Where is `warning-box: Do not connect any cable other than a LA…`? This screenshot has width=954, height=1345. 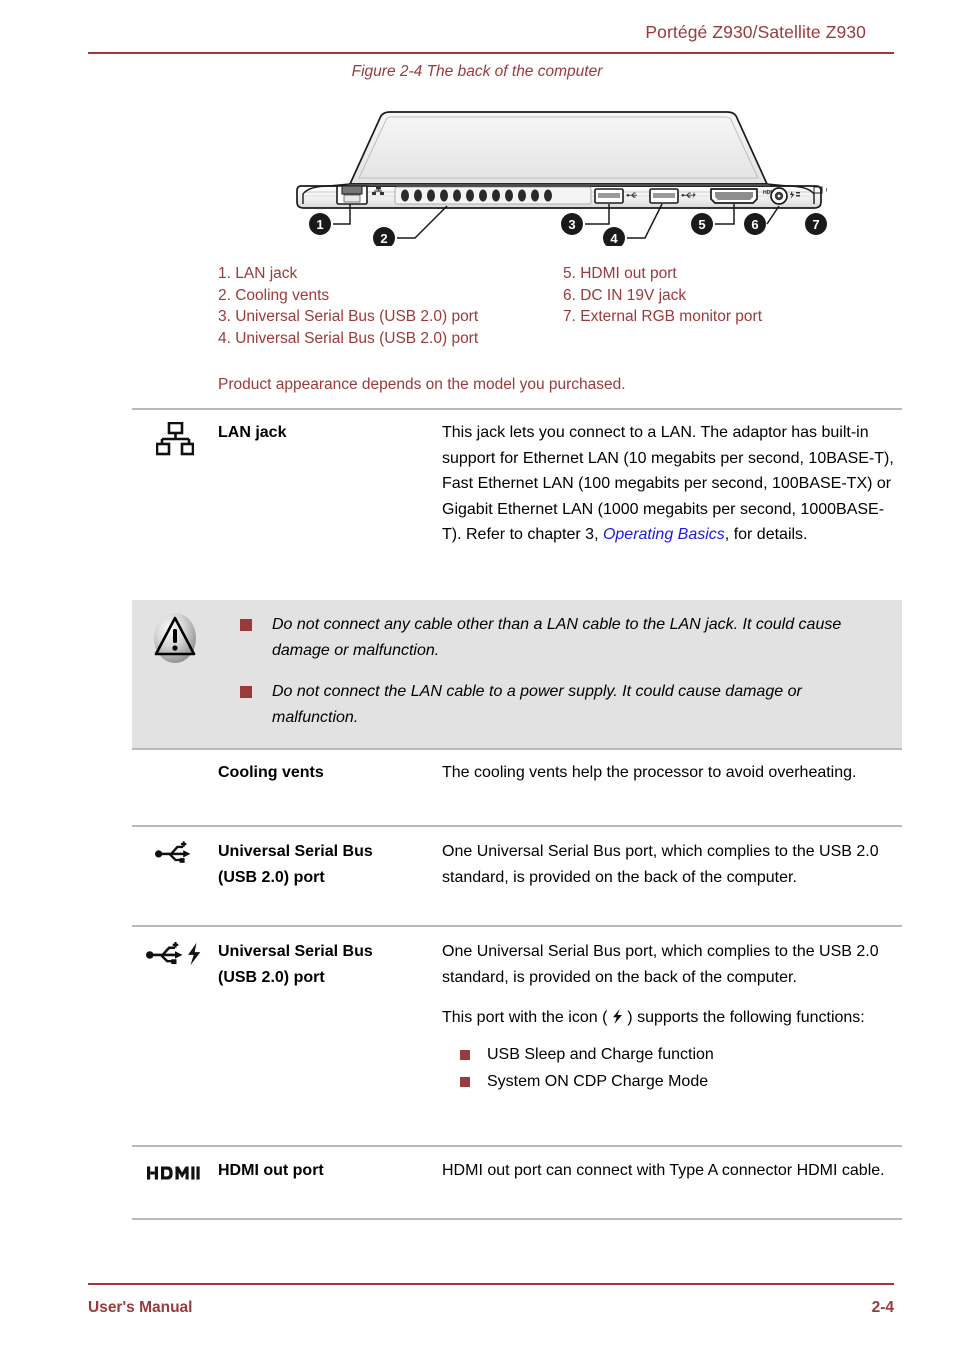 warning-box: Do not connect any cable other than a LA… is located at coordinates (517, 674).